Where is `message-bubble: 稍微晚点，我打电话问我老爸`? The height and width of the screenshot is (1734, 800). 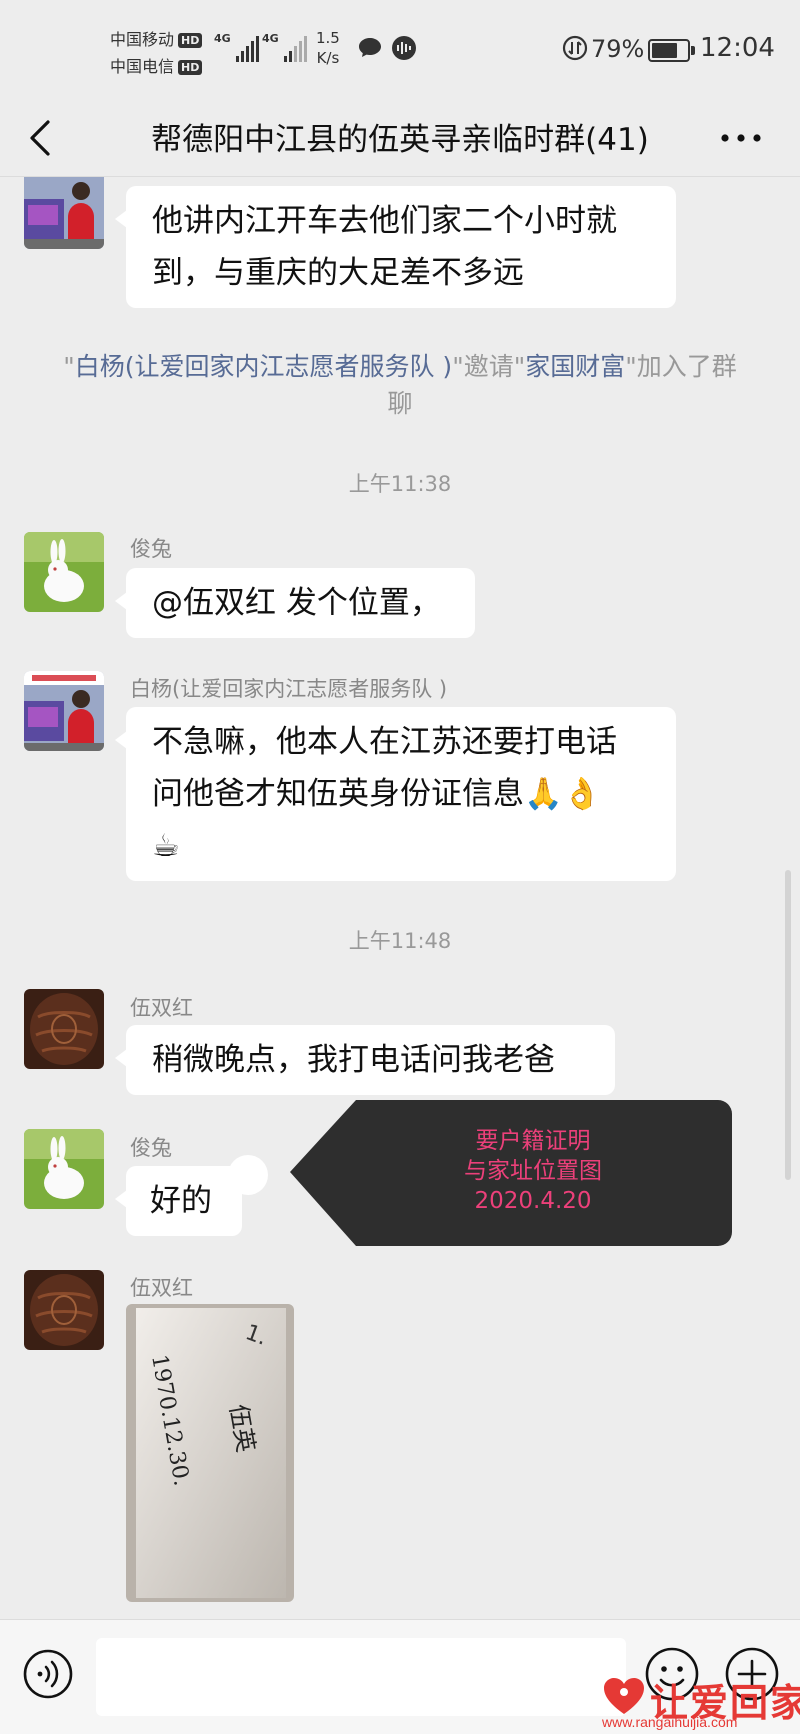 message-bubble: 稍微晚点，我打电话问我老爸 is located at coordinates (365, 1060).